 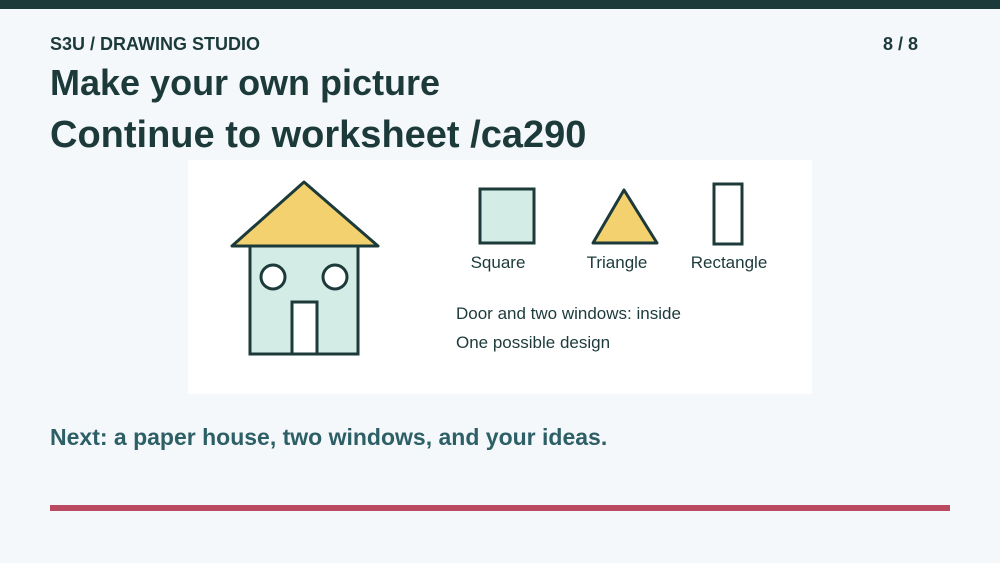 What do you see at coordinates (728, 214) in the screenshot?
I see `rectangle-icon` at bounding box center [728, 214].